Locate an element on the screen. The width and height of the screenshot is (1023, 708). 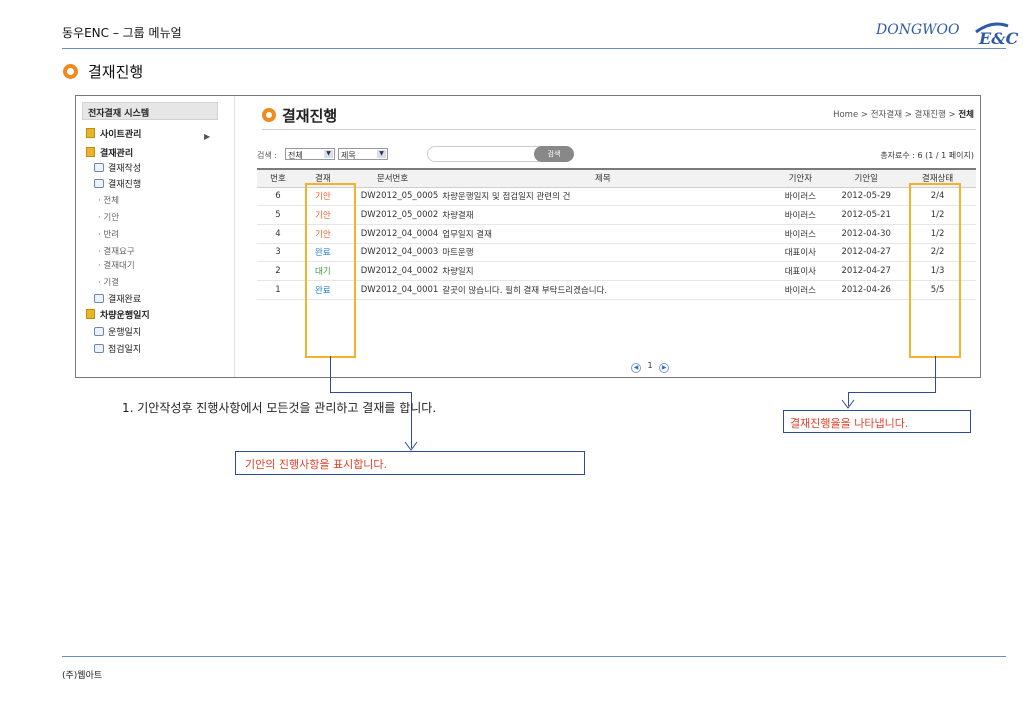
total-count: 총자료수 : 6 (1 / 1 페이지) is located at coordinates (927, 155).